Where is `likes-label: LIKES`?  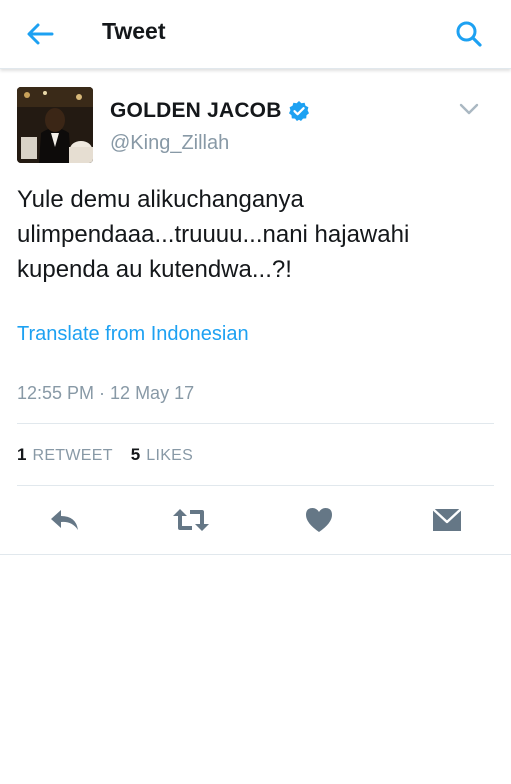 likes-label: LIKES is located at coordinates (170, 455).